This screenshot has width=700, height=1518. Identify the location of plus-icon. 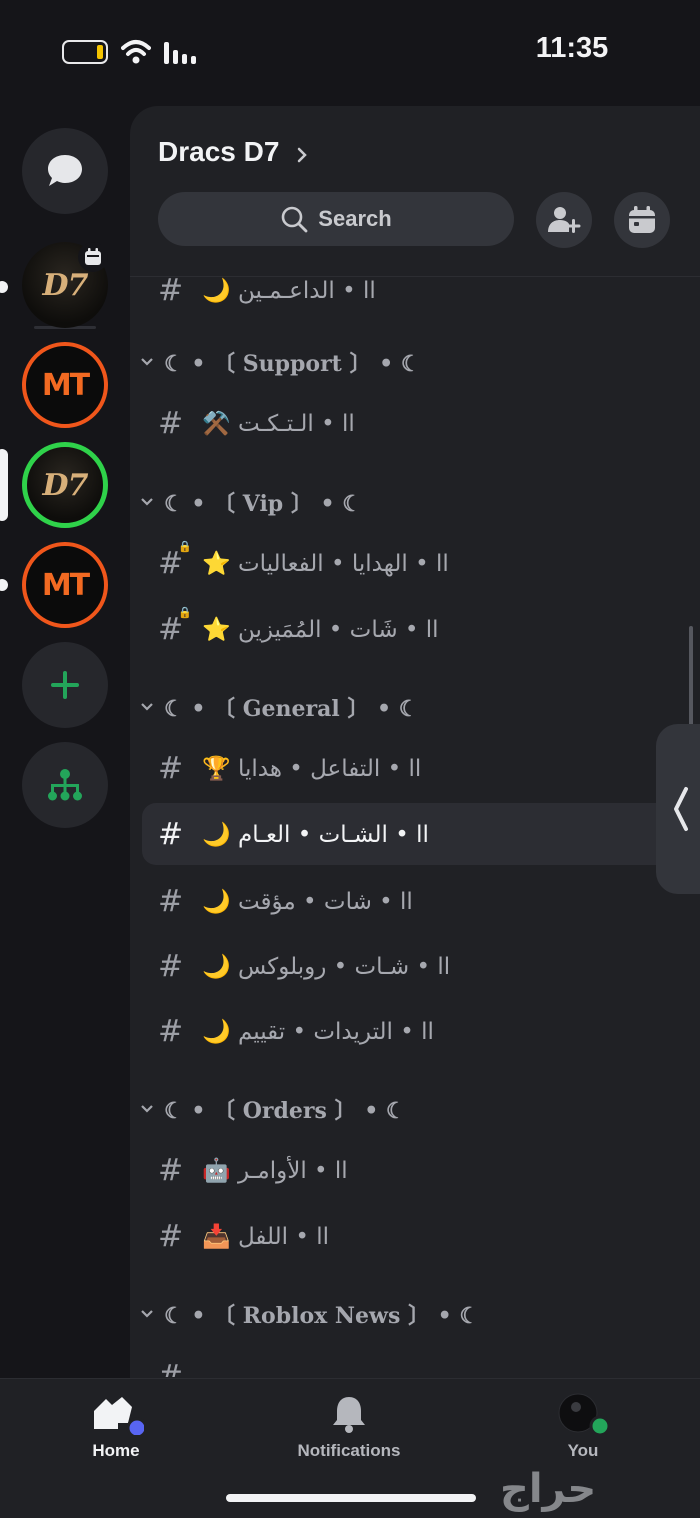
(65, 685).